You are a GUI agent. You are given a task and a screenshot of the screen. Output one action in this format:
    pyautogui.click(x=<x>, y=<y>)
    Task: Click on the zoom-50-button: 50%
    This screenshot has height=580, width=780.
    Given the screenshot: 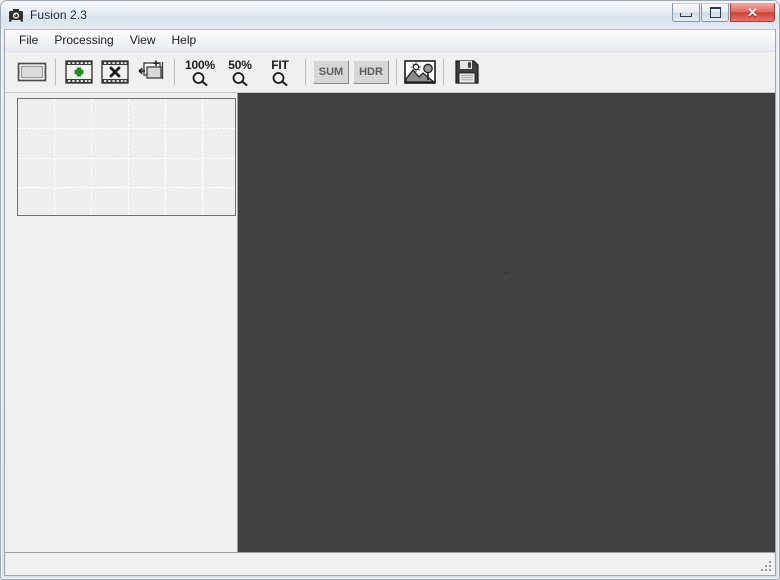 What is the action you would take?
    pyautogui.click(x=240, y=72)
    